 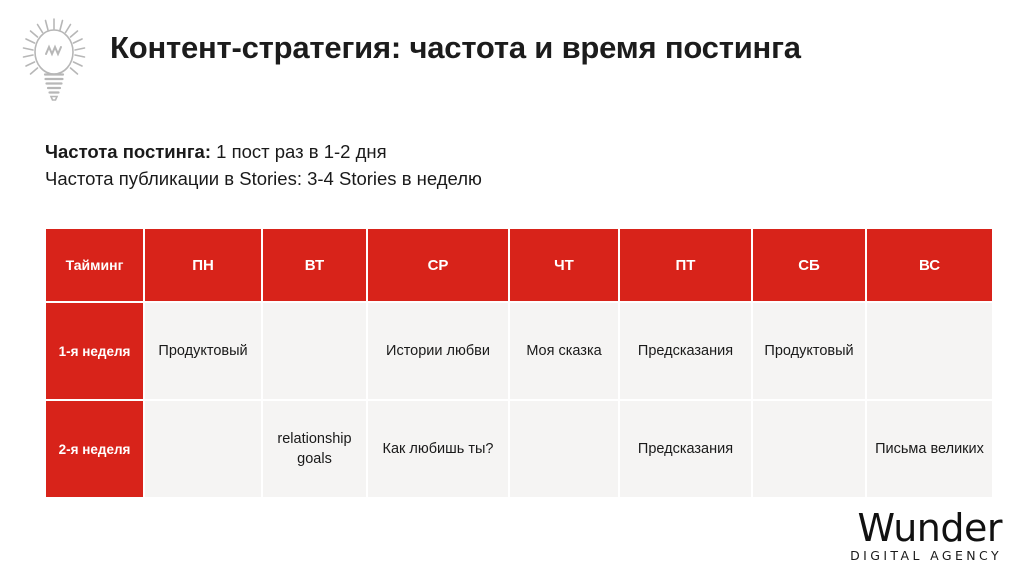 I want to click on cell-week1-fri: Предсказания, so click(x=685, y=351).